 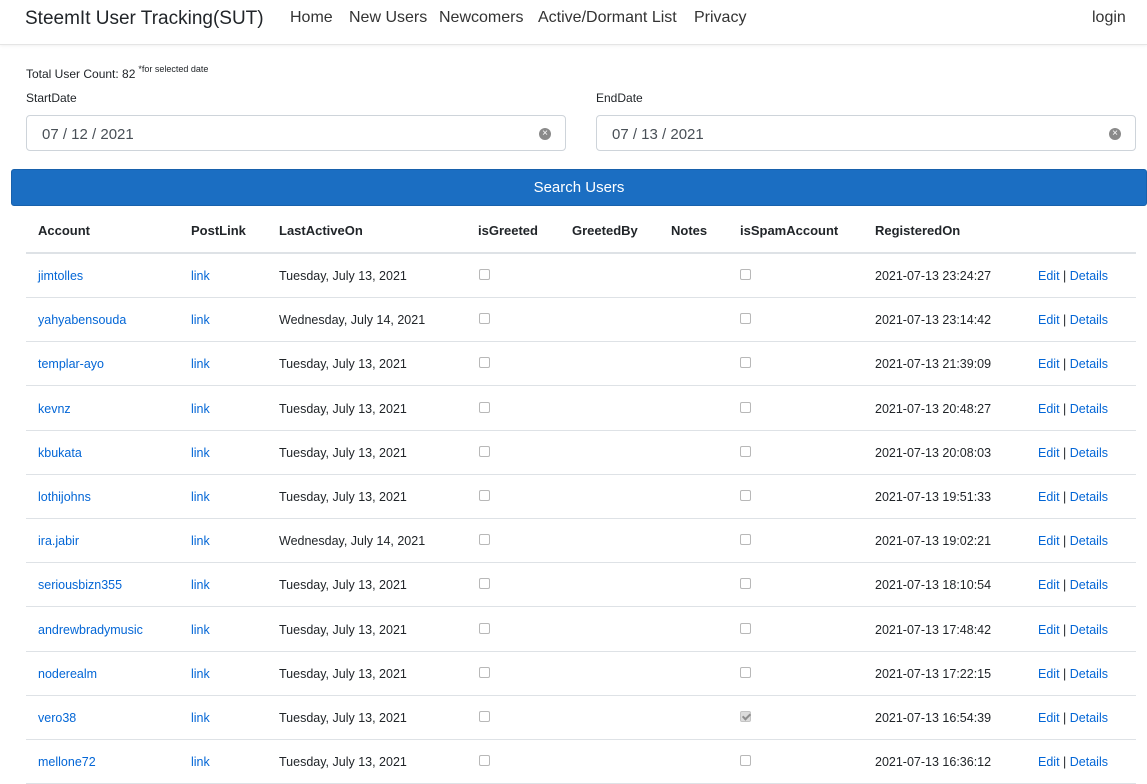 I want to click on nav-home-link: Home, so click(x=311, y=18).